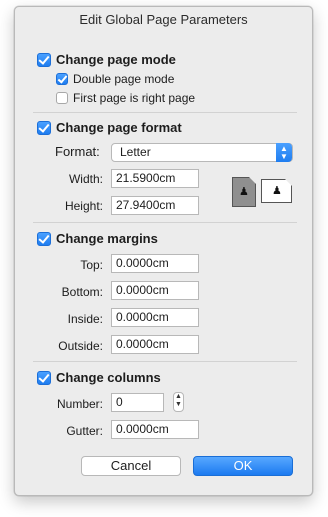 The width and height of the screenshot is (328, 517). Describe the element at coordinates (131, 466) in the screenshot. I see `cancel-button: Cancel` at that location.